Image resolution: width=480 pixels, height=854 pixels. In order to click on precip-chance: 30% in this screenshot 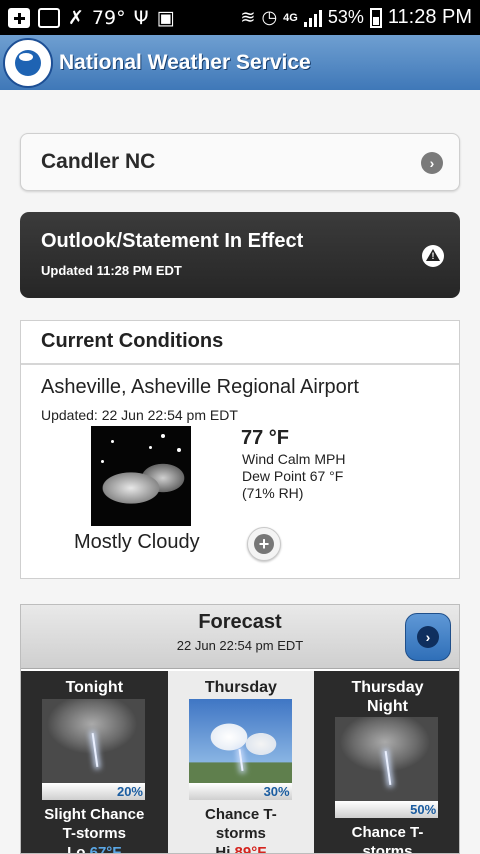, I will do `click(240, 791)`.